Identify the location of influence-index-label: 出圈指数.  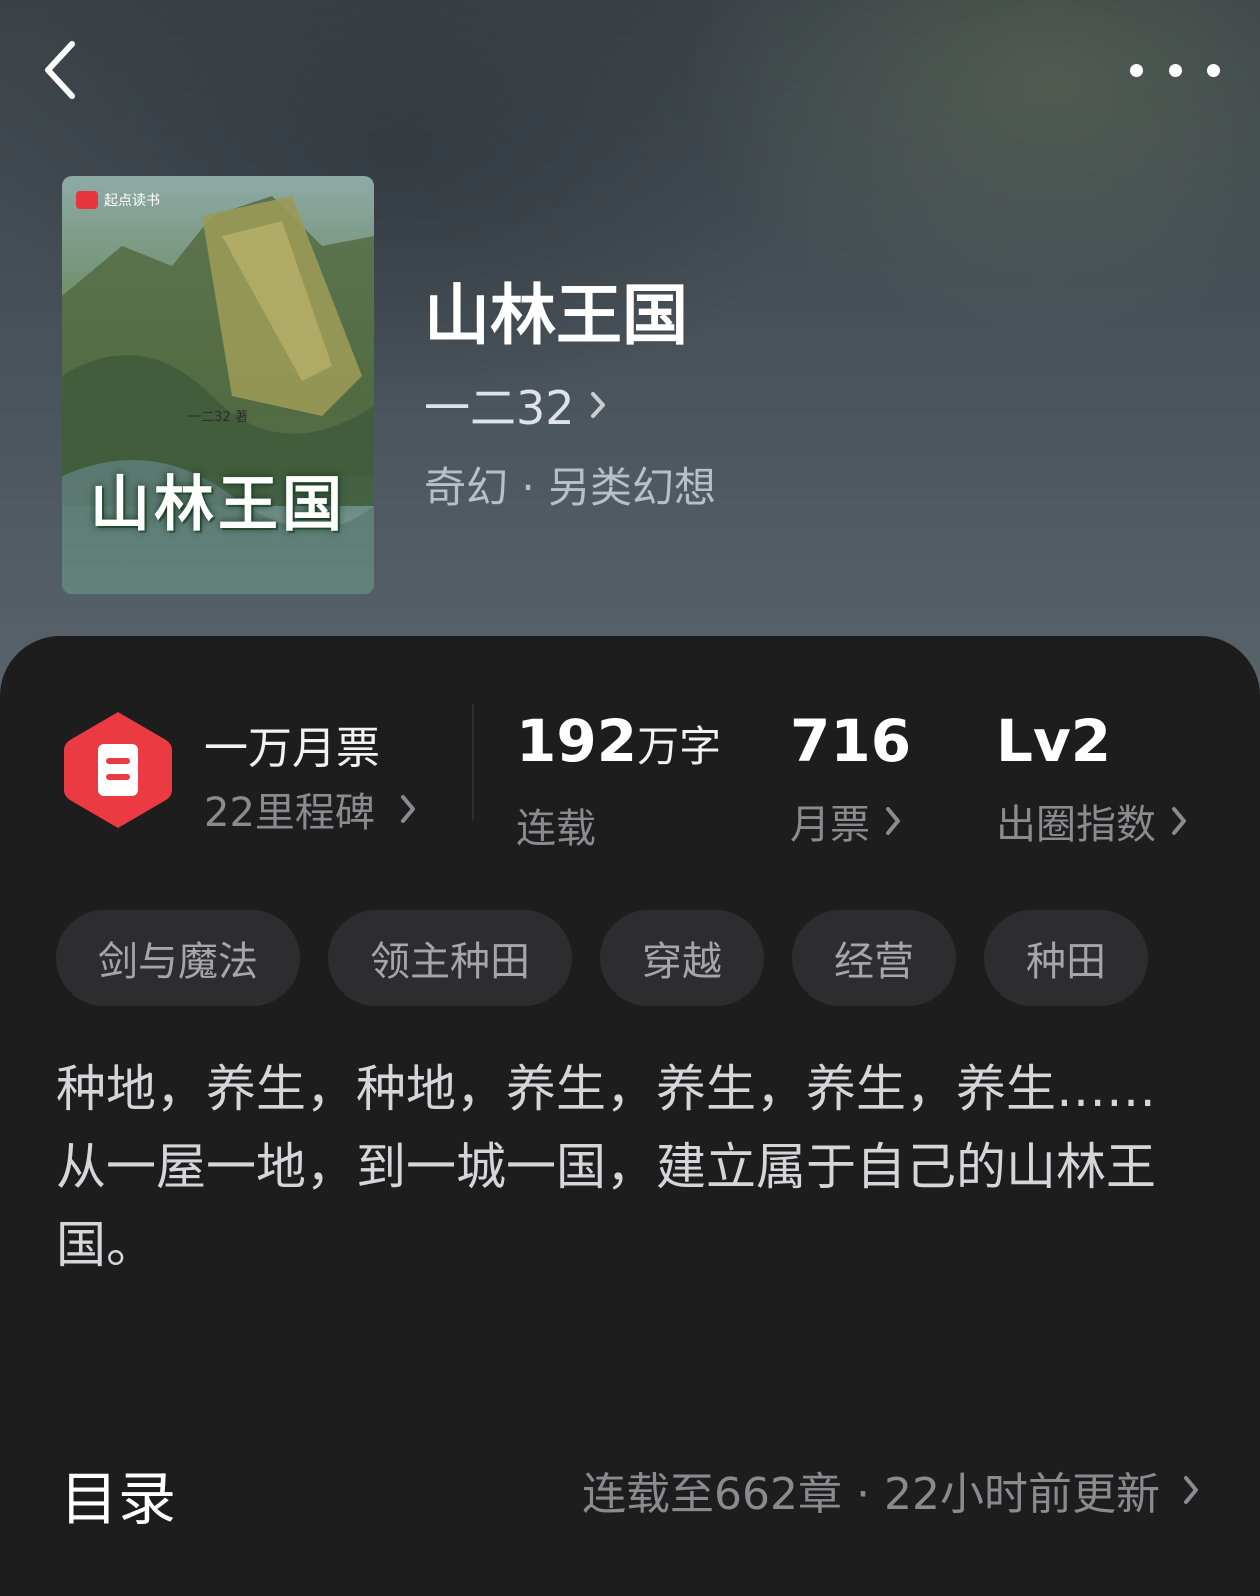
(1076, 825).